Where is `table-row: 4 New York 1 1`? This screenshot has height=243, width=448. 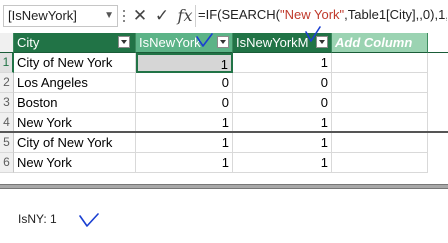
table-row: 4 New York 1 1 is located at coordinates (224, 123).